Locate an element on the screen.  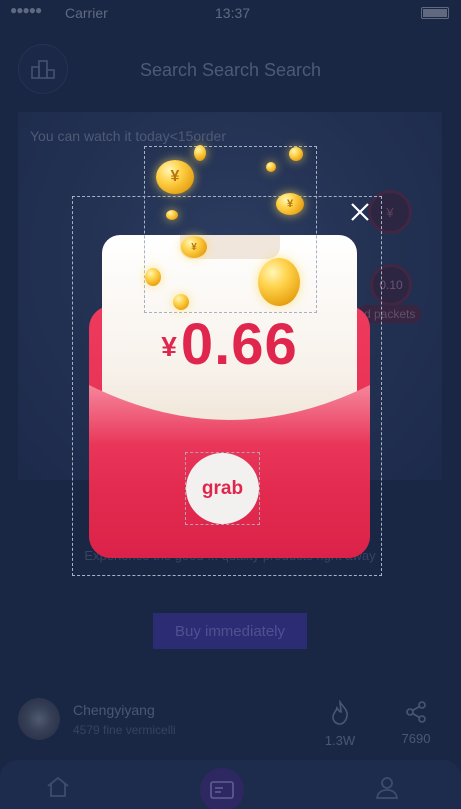
grab-button: grab is located at coordinates (222, 488).